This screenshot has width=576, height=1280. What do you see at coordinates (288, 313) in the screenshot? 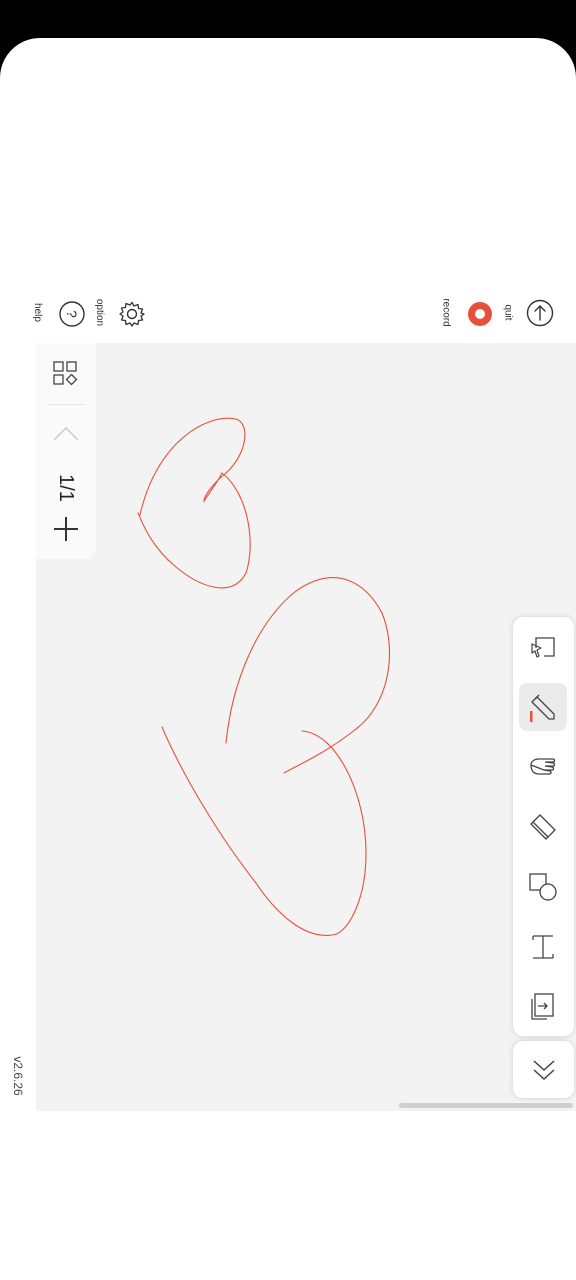
I see `top-bar: help ? option record quit` at bounding box center [288, 313].